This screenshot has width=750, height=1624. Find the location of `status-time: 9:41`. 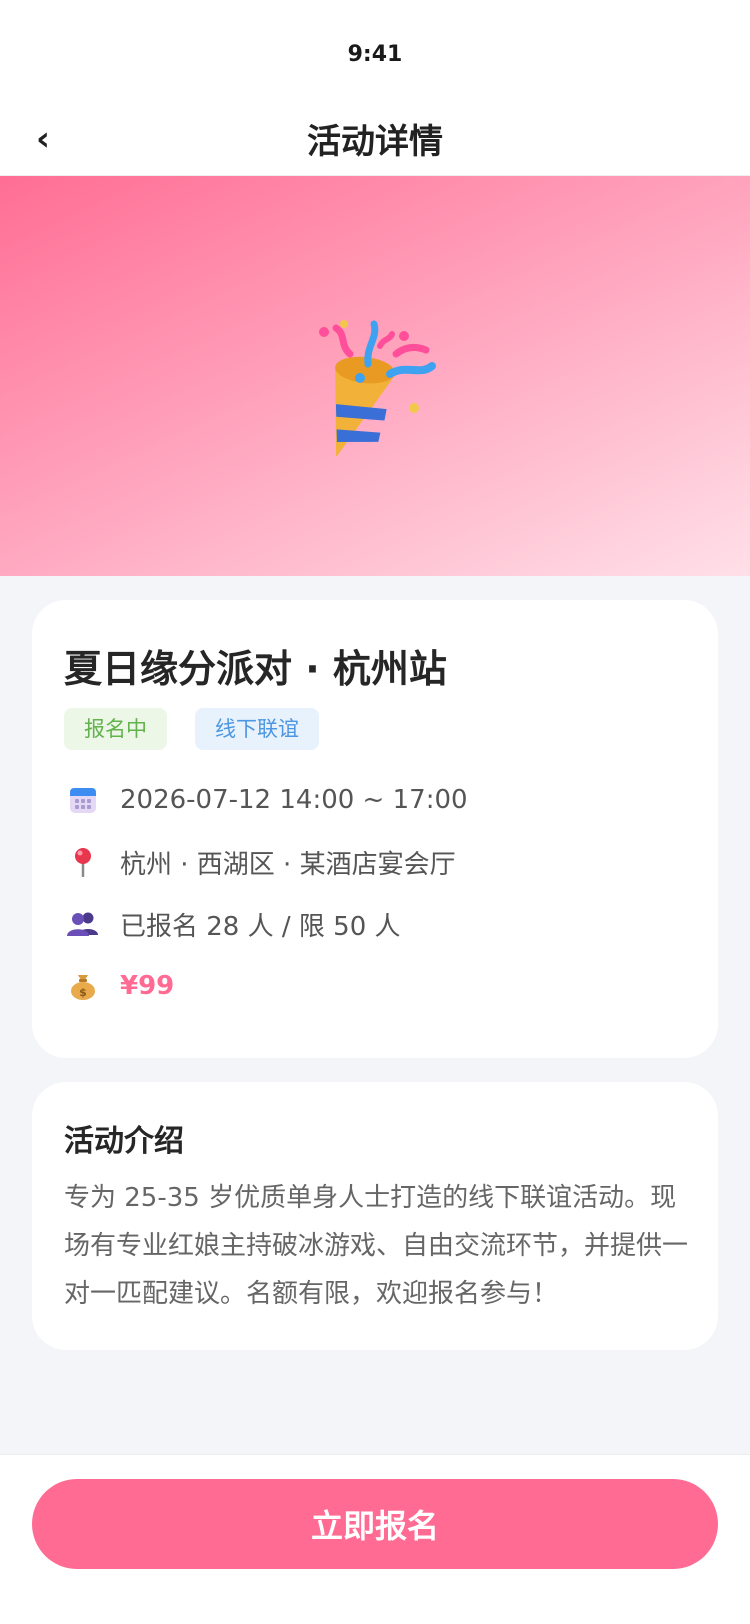

status-time: 9:41 is located at coordinates (375, 54).